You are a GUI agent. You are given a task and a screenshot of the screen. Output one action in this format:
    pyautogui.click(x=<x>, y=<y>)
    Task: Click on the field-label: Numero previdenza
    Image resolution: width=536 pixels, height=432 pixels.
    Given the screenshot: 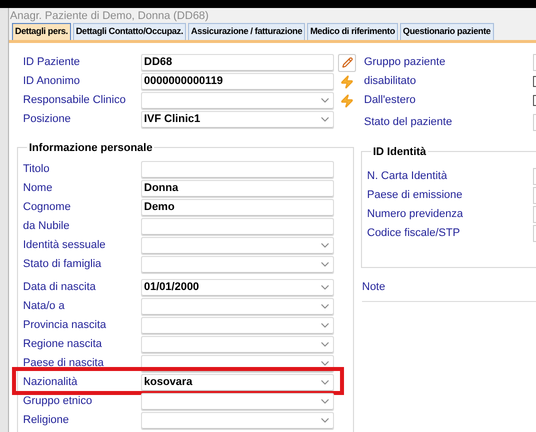 What is the action you would take?
    pyautogui.click(x=415, y=214)
    